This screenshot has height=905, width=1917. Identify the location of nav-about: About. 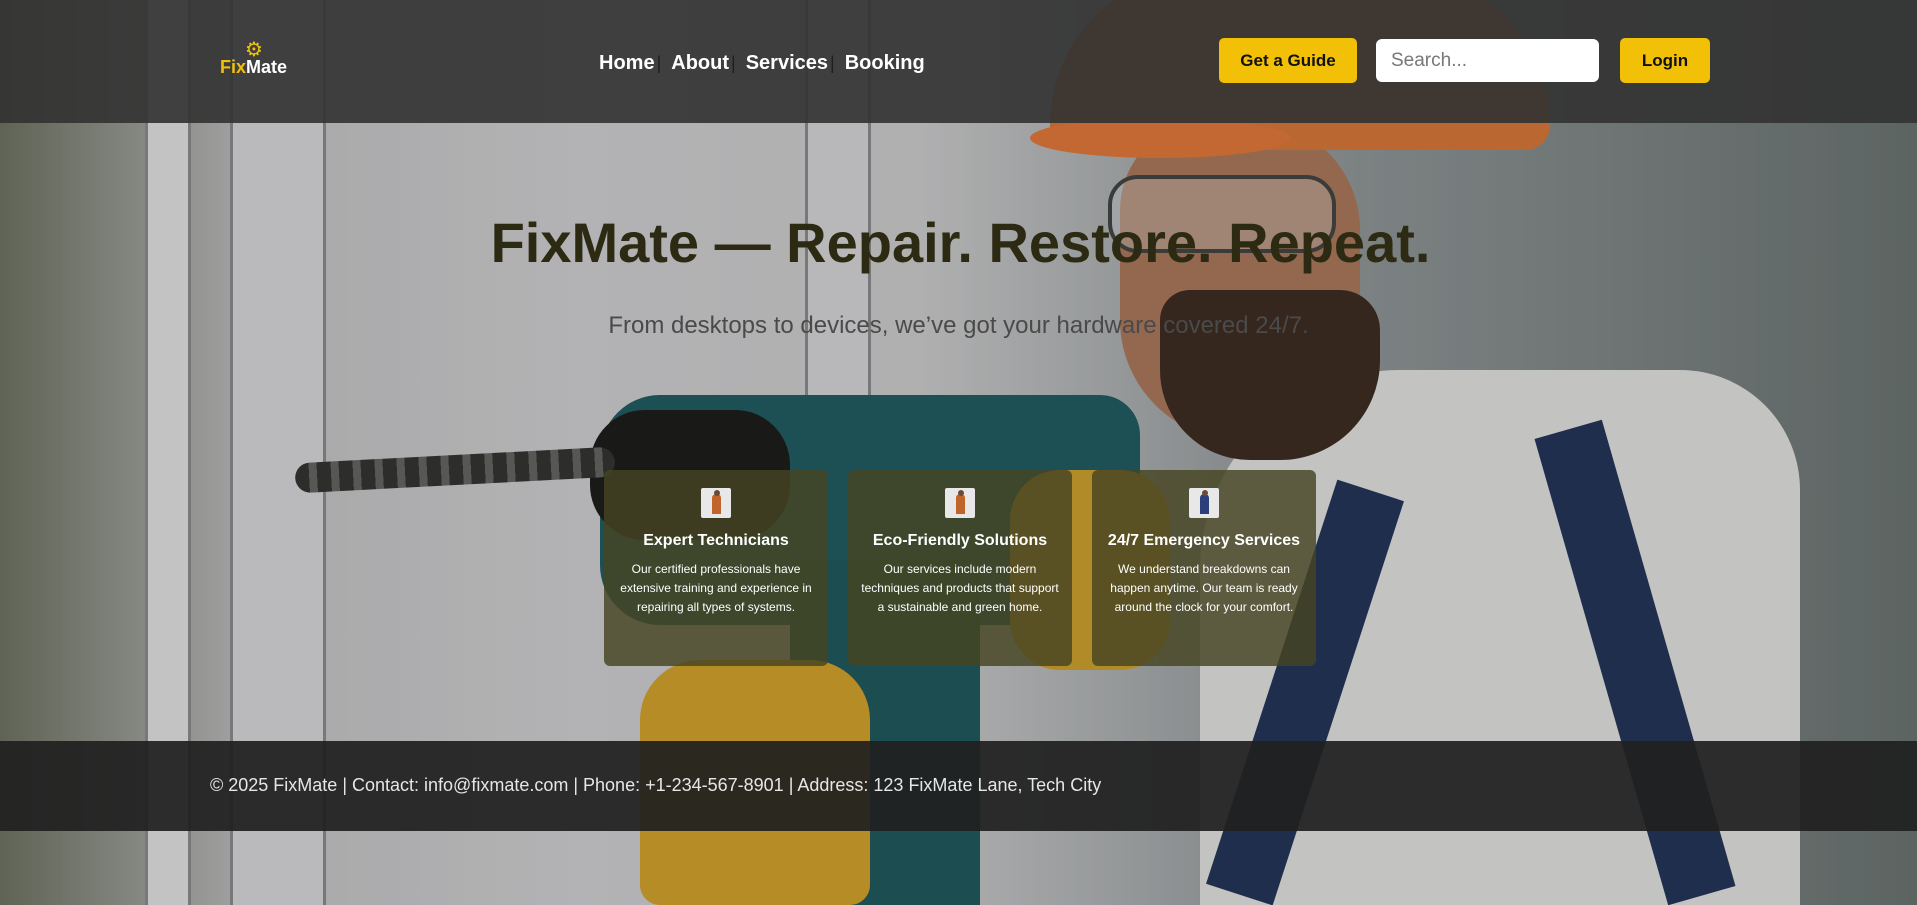
(700, 63).